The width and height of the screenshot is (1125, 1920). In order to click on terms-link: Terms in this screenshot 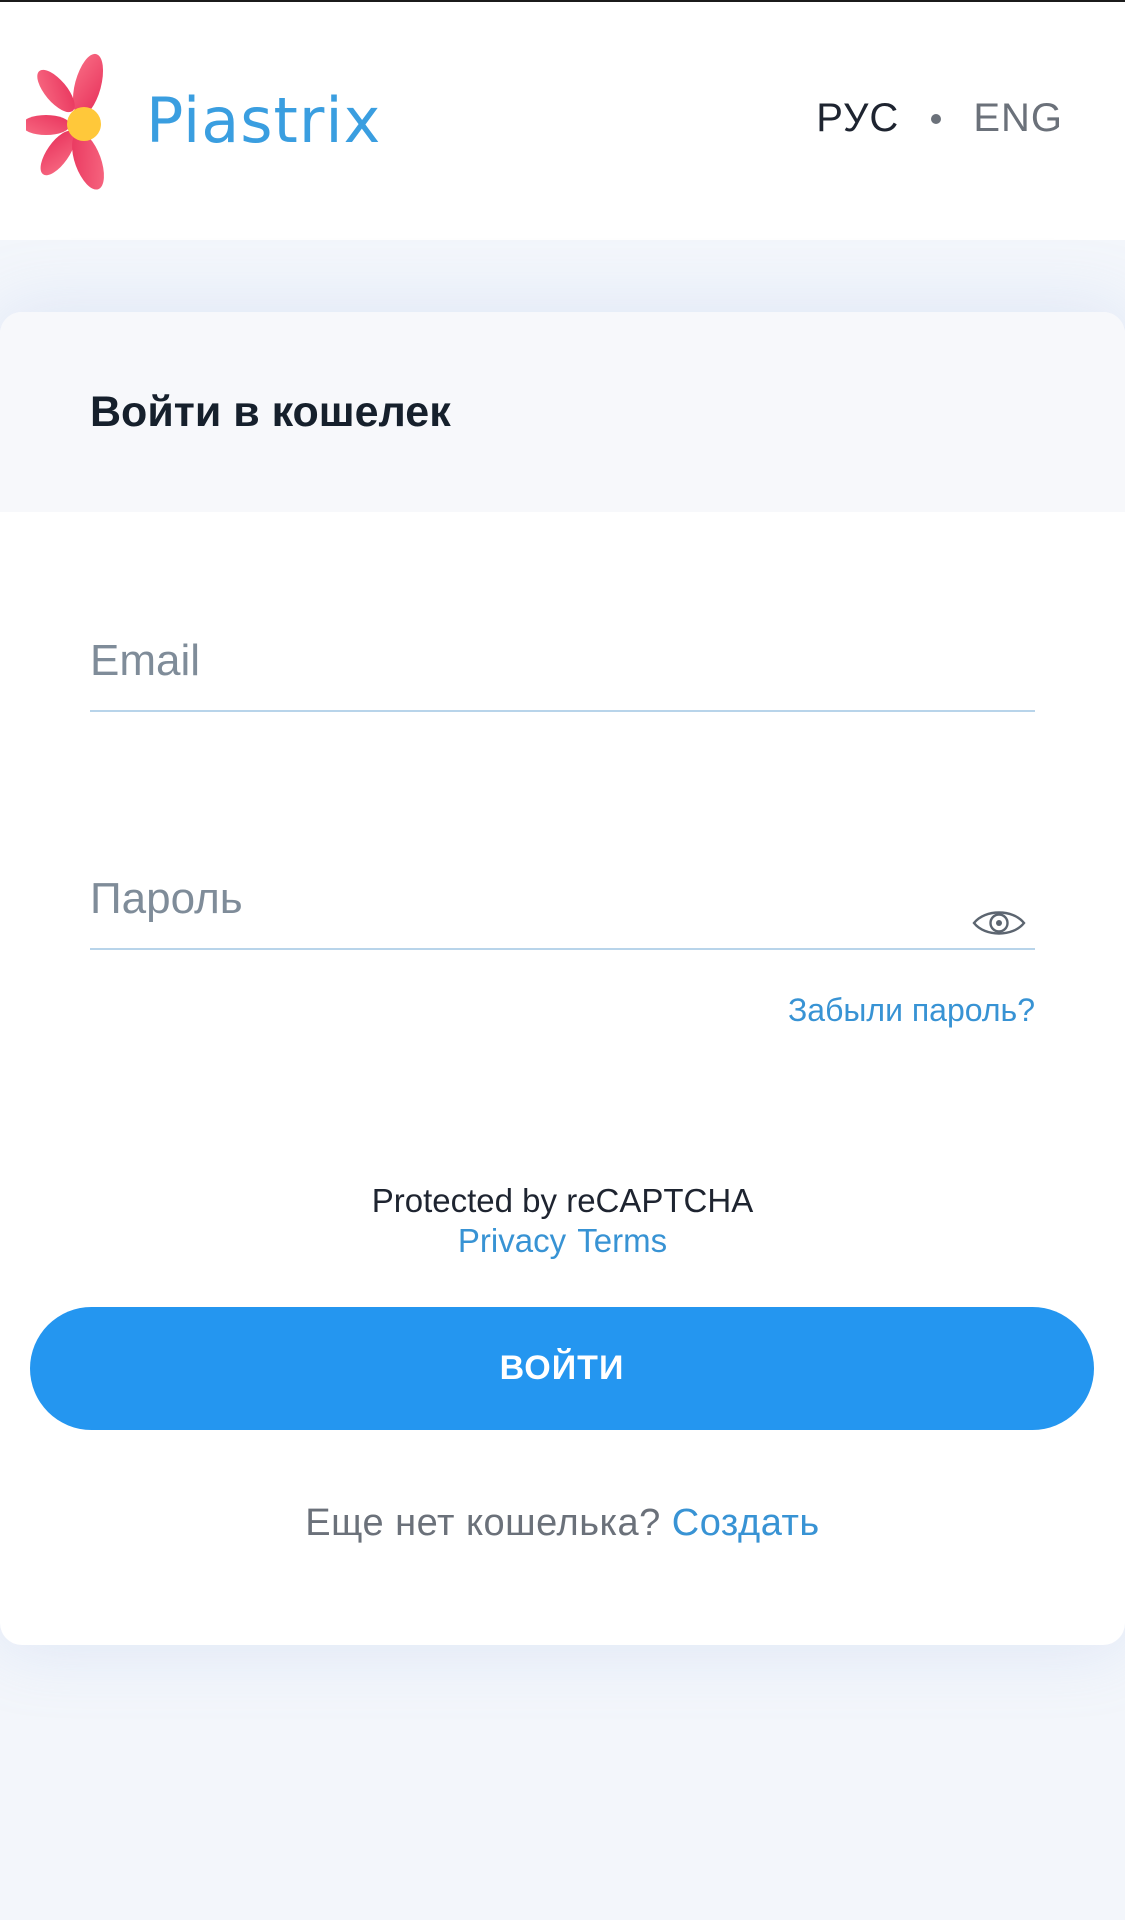, I will do `click(622, 1240)`.